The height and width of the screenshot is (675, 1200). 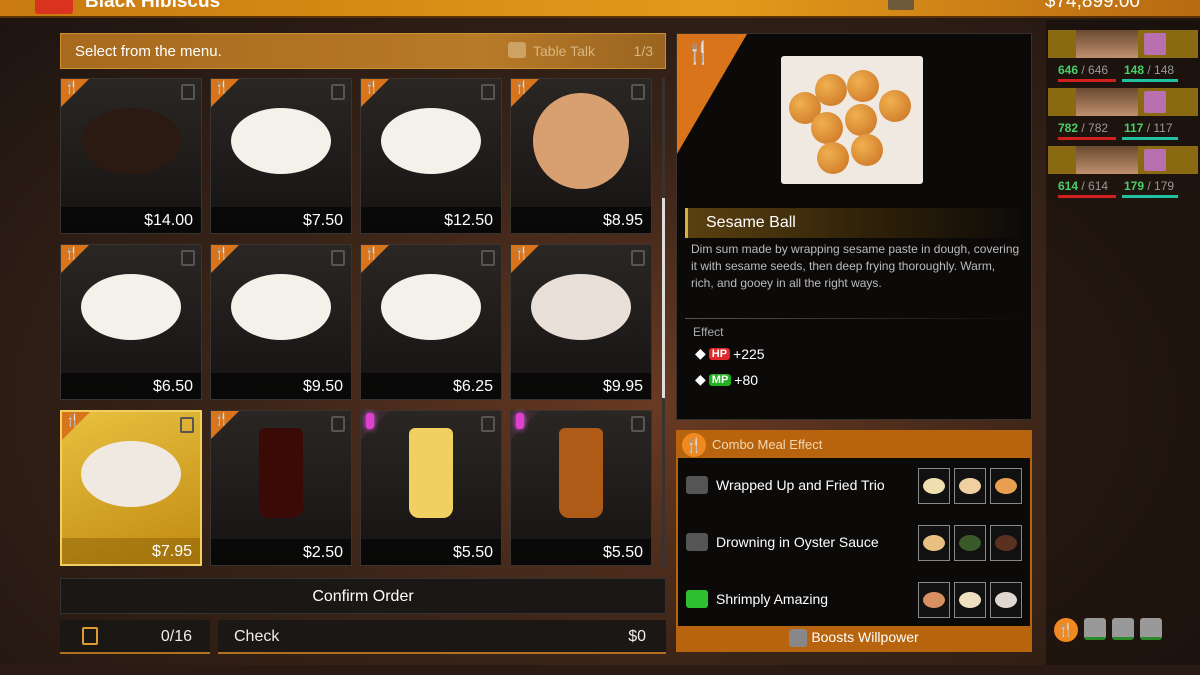 I want to click on menu-item: 🍴 $12.50, so click(x=431, y=156).